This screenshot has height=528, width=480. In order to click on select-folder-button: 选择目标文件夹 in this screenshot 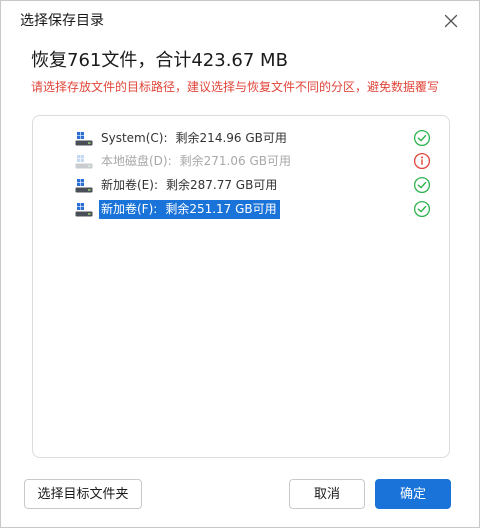, I will do `click(83, 494)`.